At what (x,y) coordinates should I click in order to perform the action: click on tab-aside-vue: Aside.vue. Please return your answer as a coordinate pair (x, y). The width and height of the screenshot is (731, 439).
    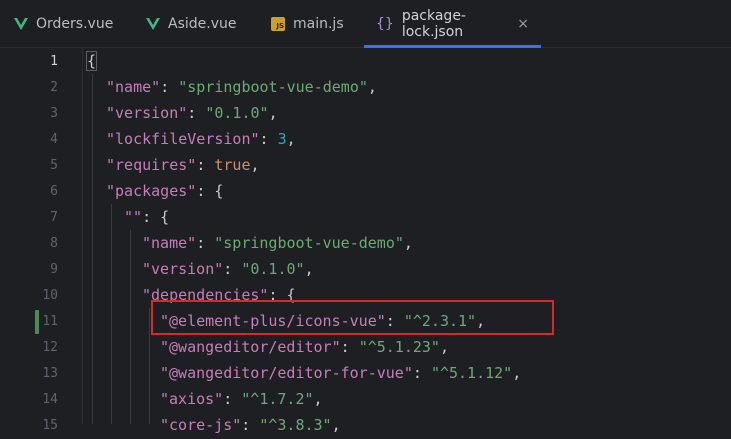
    Looking at the image, I should click on (191, 23).